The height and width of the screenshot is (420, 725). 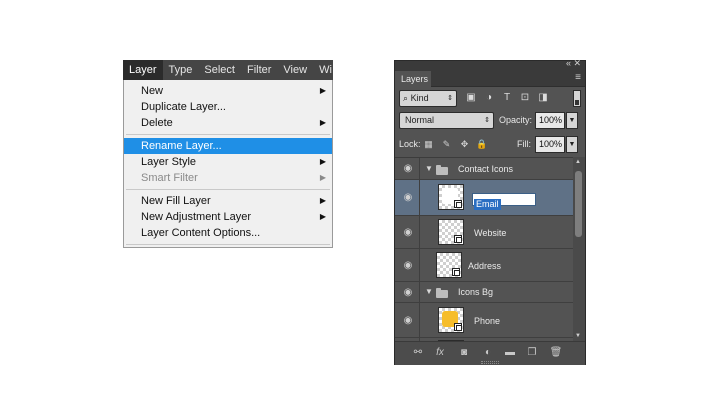 I want to click on resize-grip, so click(x=490, y=362).